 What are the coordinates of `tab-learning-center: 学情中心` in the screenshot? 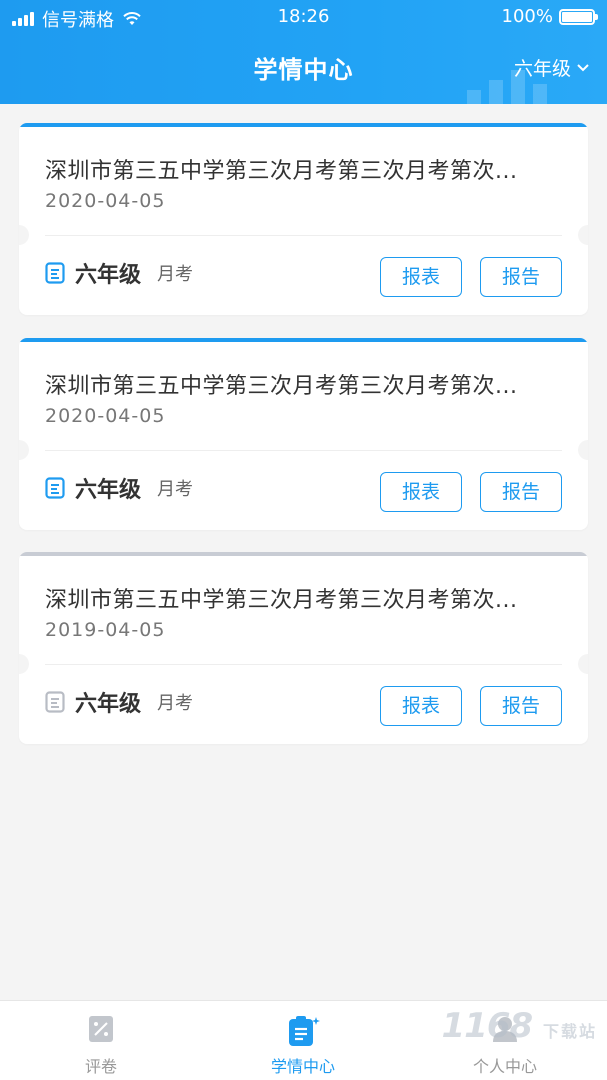 It's located at (303, 1040).